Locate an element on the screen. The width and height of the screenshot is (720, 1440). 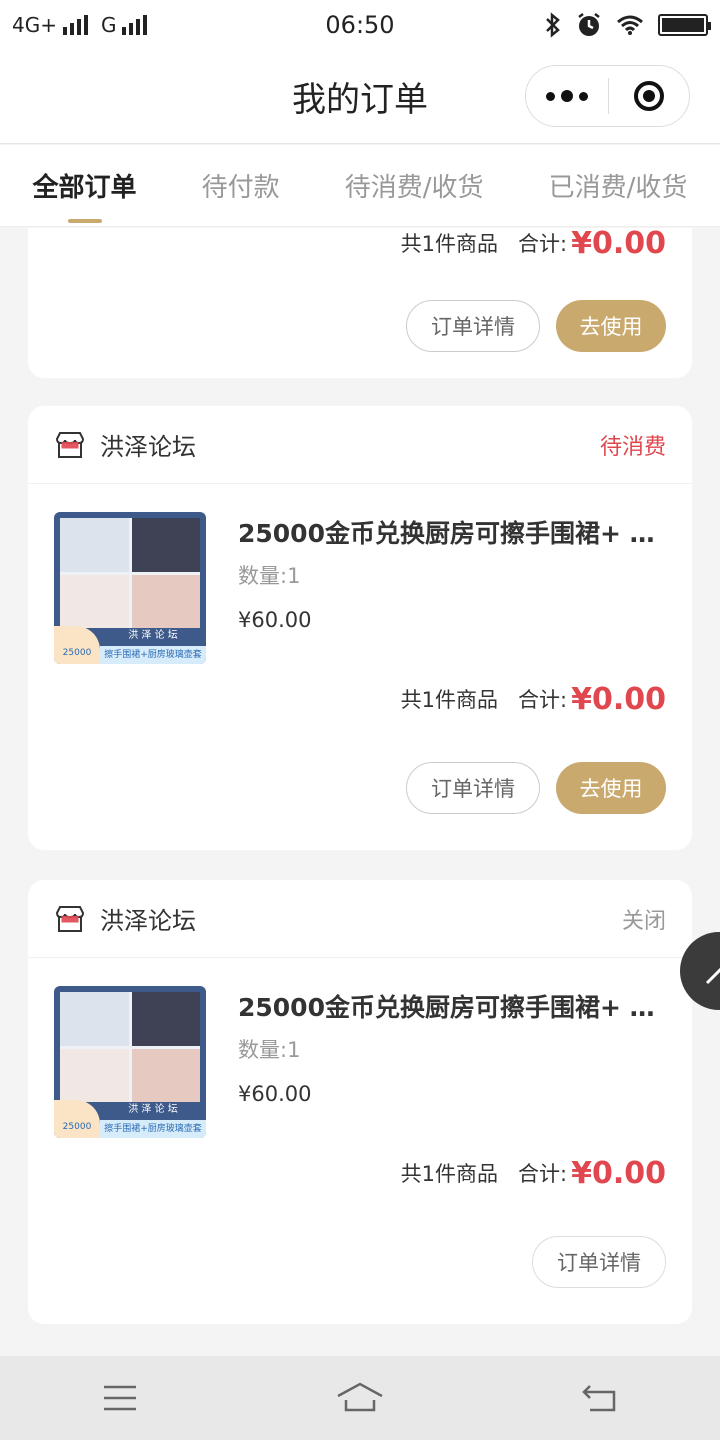
order-status: 待消费 is located at coordinates (632, 447).